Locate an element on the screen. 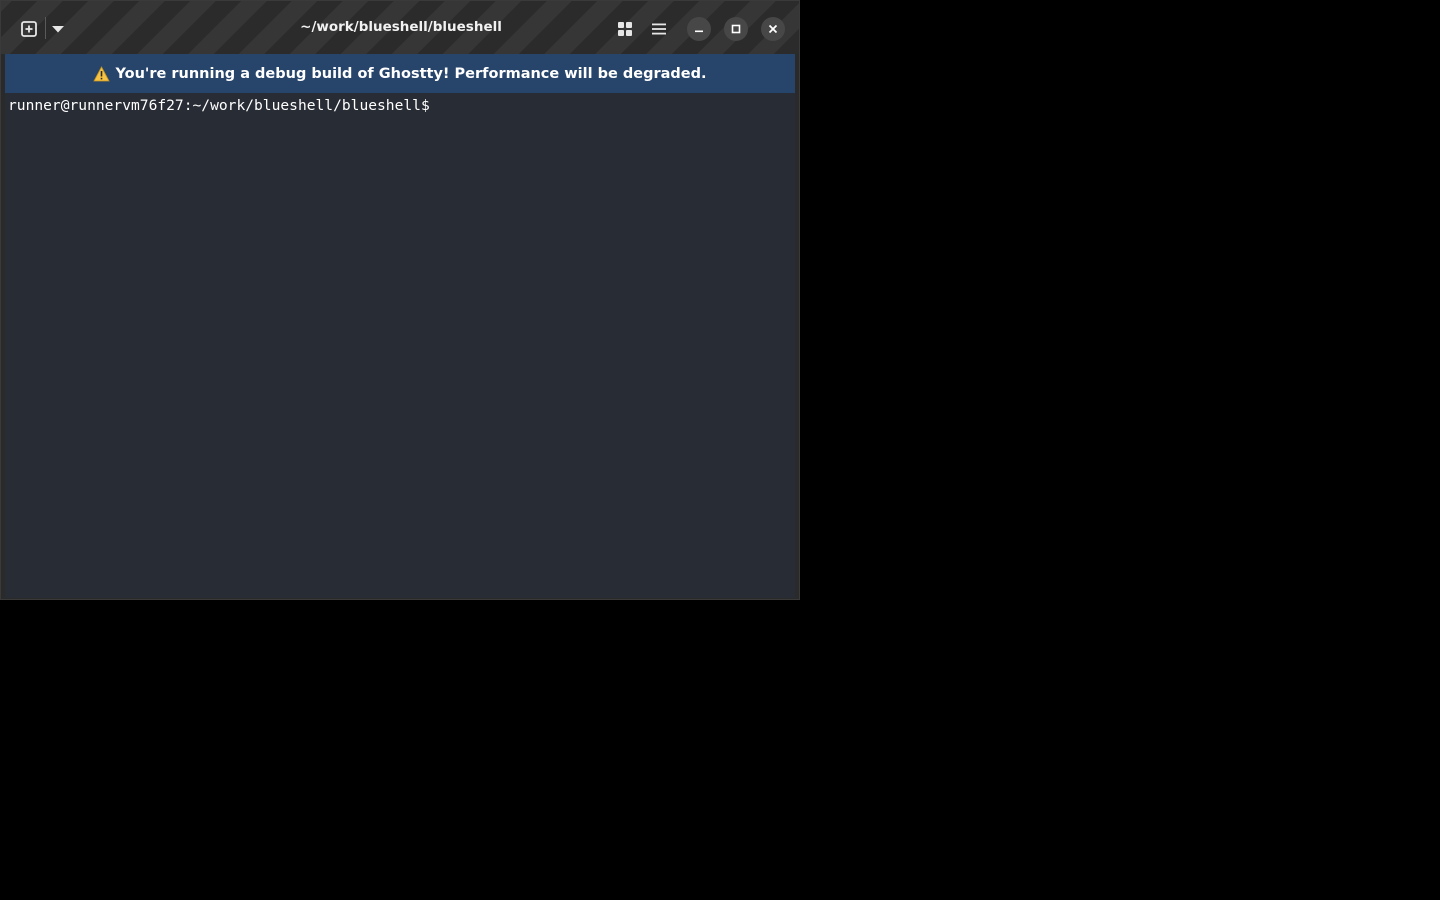  close-icon is located at coordinates (773, 29).